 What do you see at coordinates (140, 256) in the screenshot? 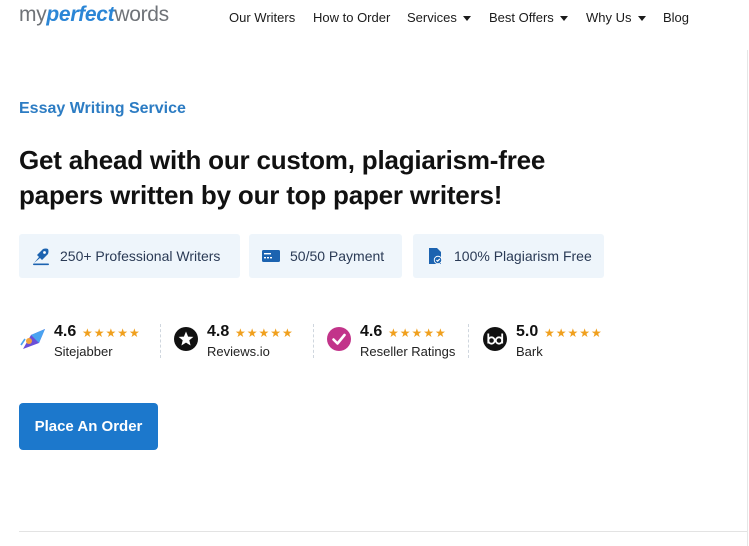
I see `feature-label: 250+ Professional Writers` at bounding box center [140, 256].